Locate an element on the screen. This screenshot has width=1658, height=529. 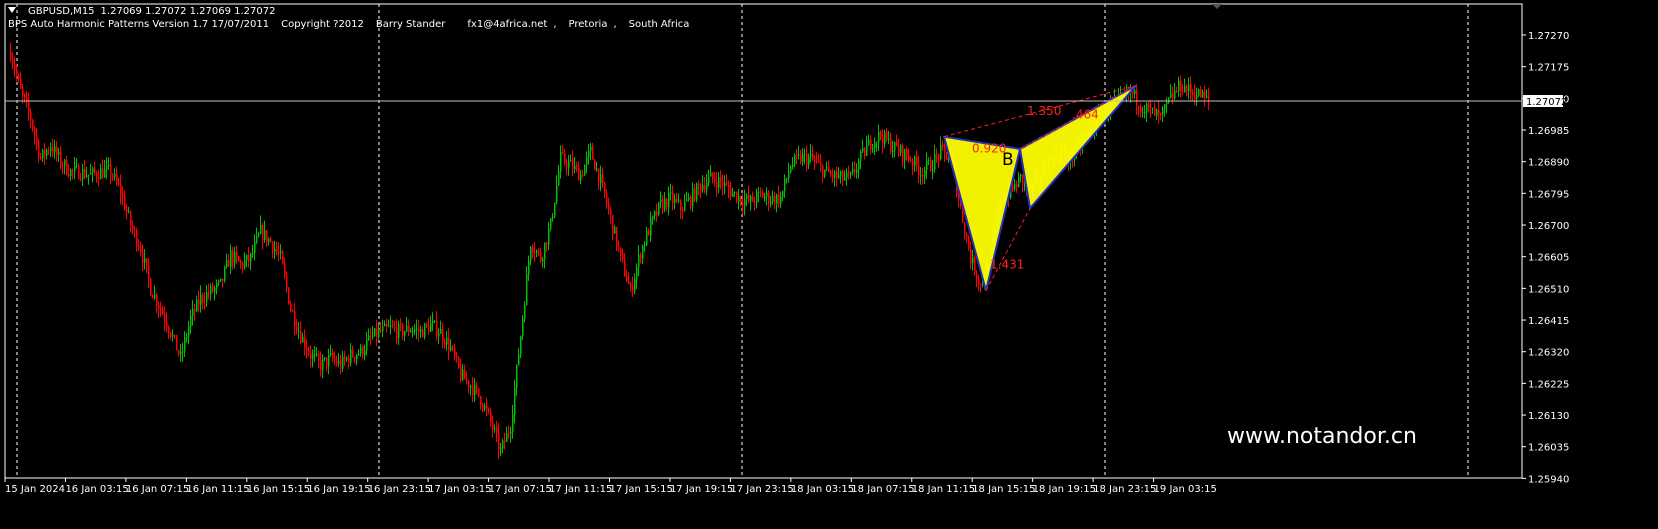
x-tick-label: 17 Jan 15:15 is located at coordinates (641, 489).